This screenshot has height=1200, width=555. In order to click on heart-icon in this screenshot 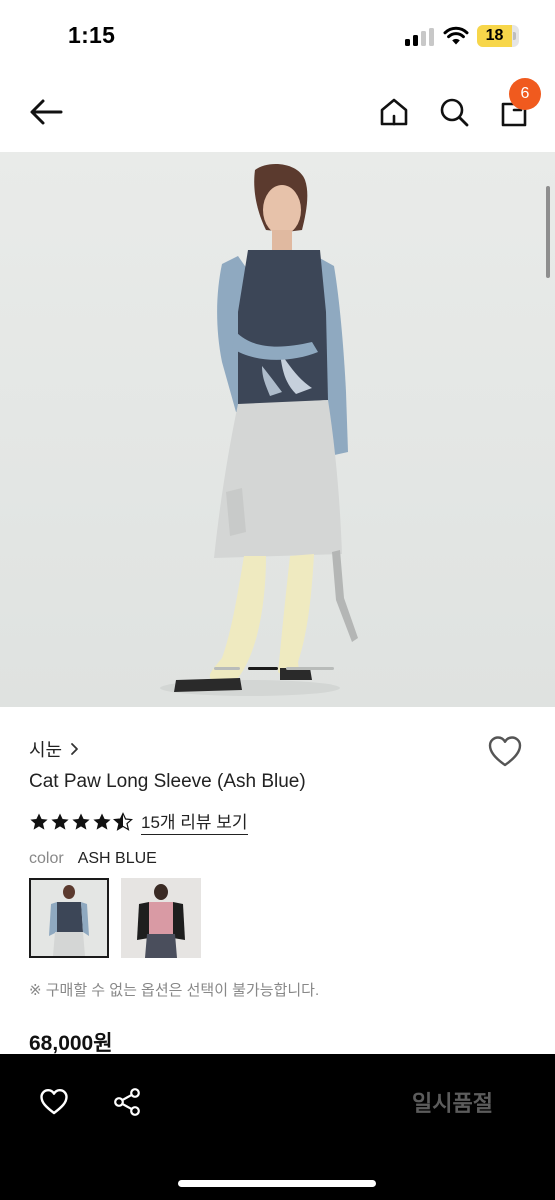, I will do `click(54, 1102)`.